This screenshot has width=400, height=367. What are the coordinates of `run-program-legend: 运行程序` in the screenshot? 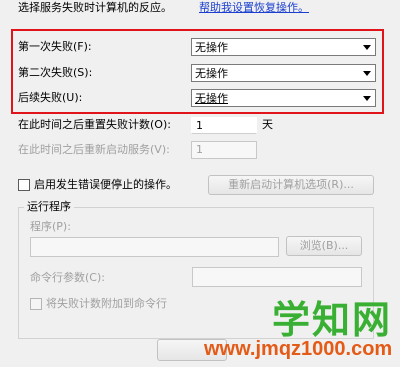 It's located at (49, 207).